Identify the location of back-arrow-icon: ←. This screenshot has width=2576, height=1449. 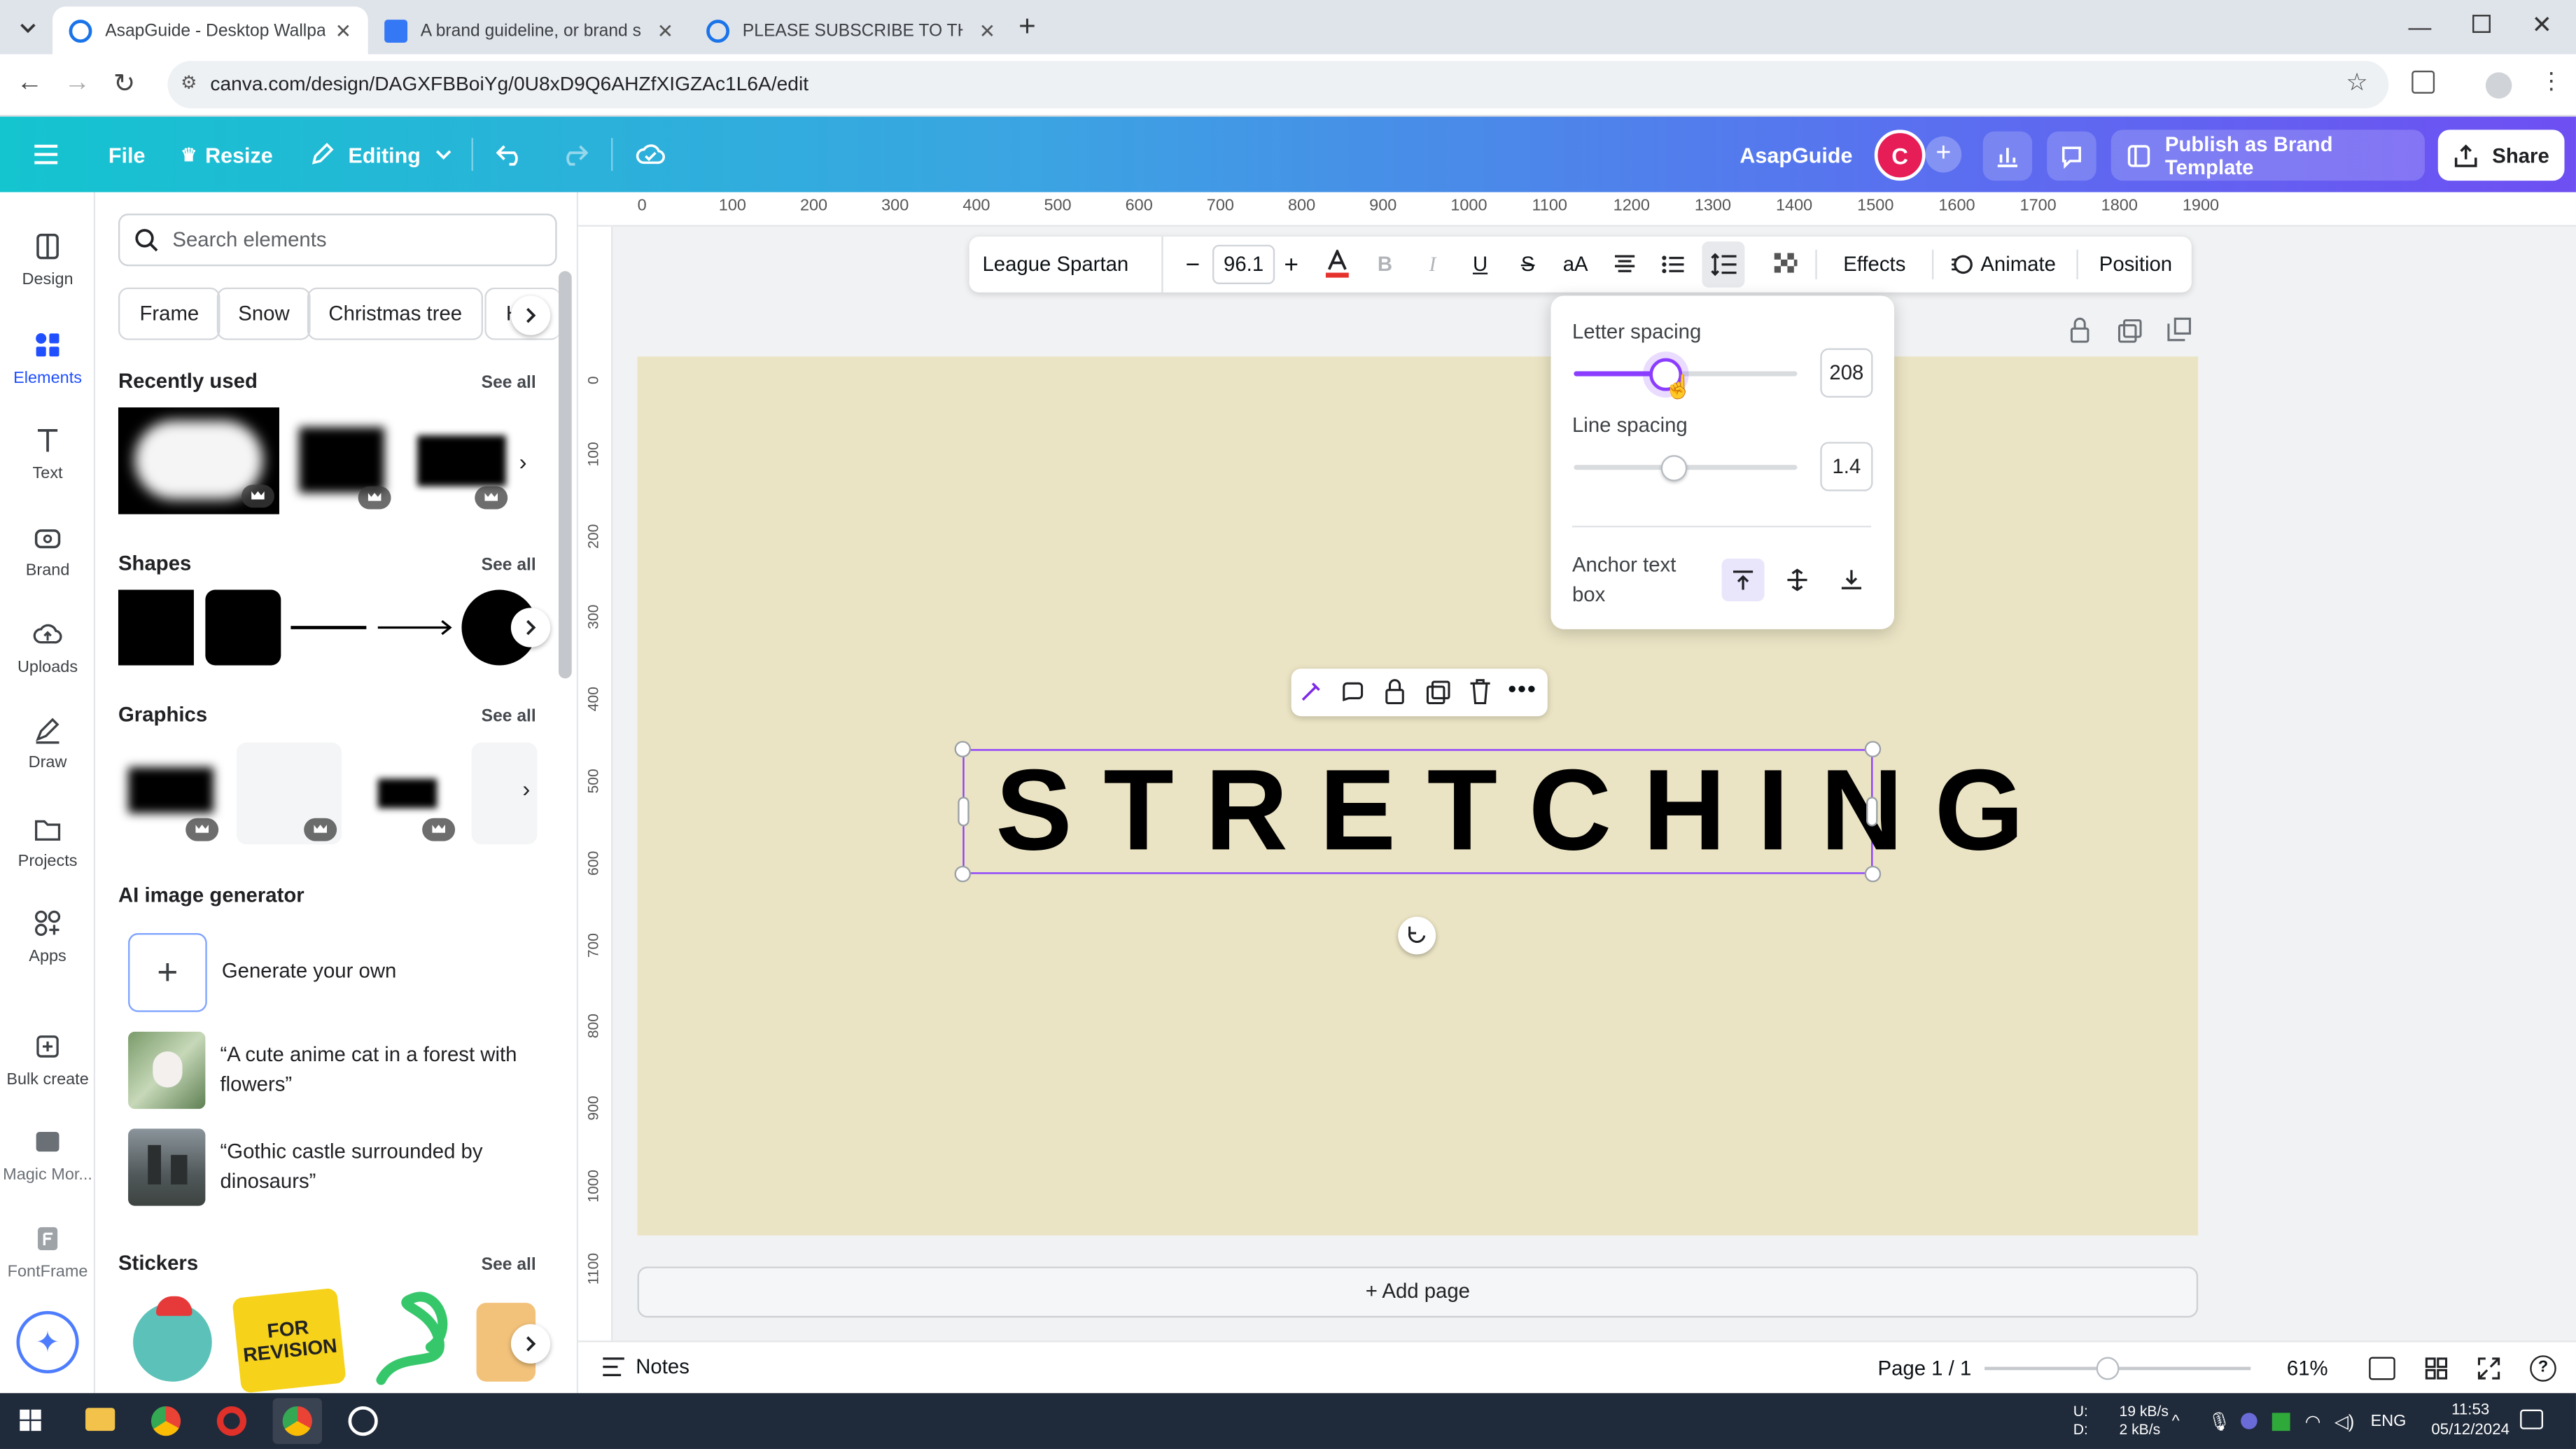
(29, 84).